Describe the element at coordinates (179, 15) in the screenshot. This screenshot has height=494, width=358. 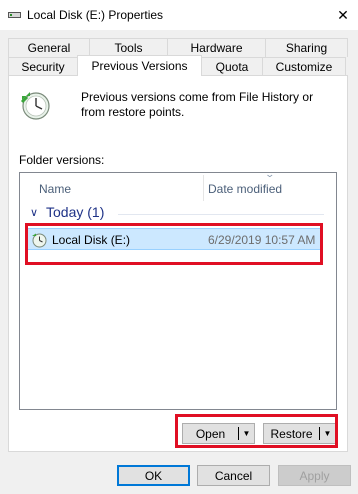
I see `title-bar: Local Disk (E:) Properties ✕` at that location.